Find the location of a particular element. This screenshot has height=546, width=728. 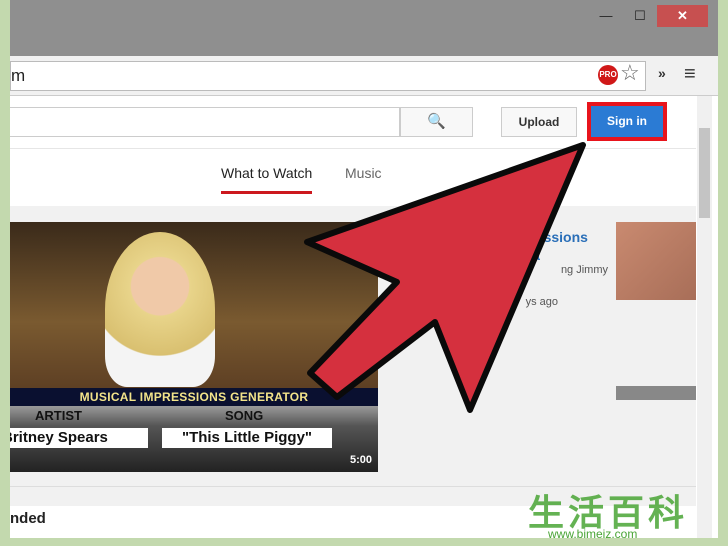

watermark-url: www.bimeiz.com is located at coordinates (593, 534).